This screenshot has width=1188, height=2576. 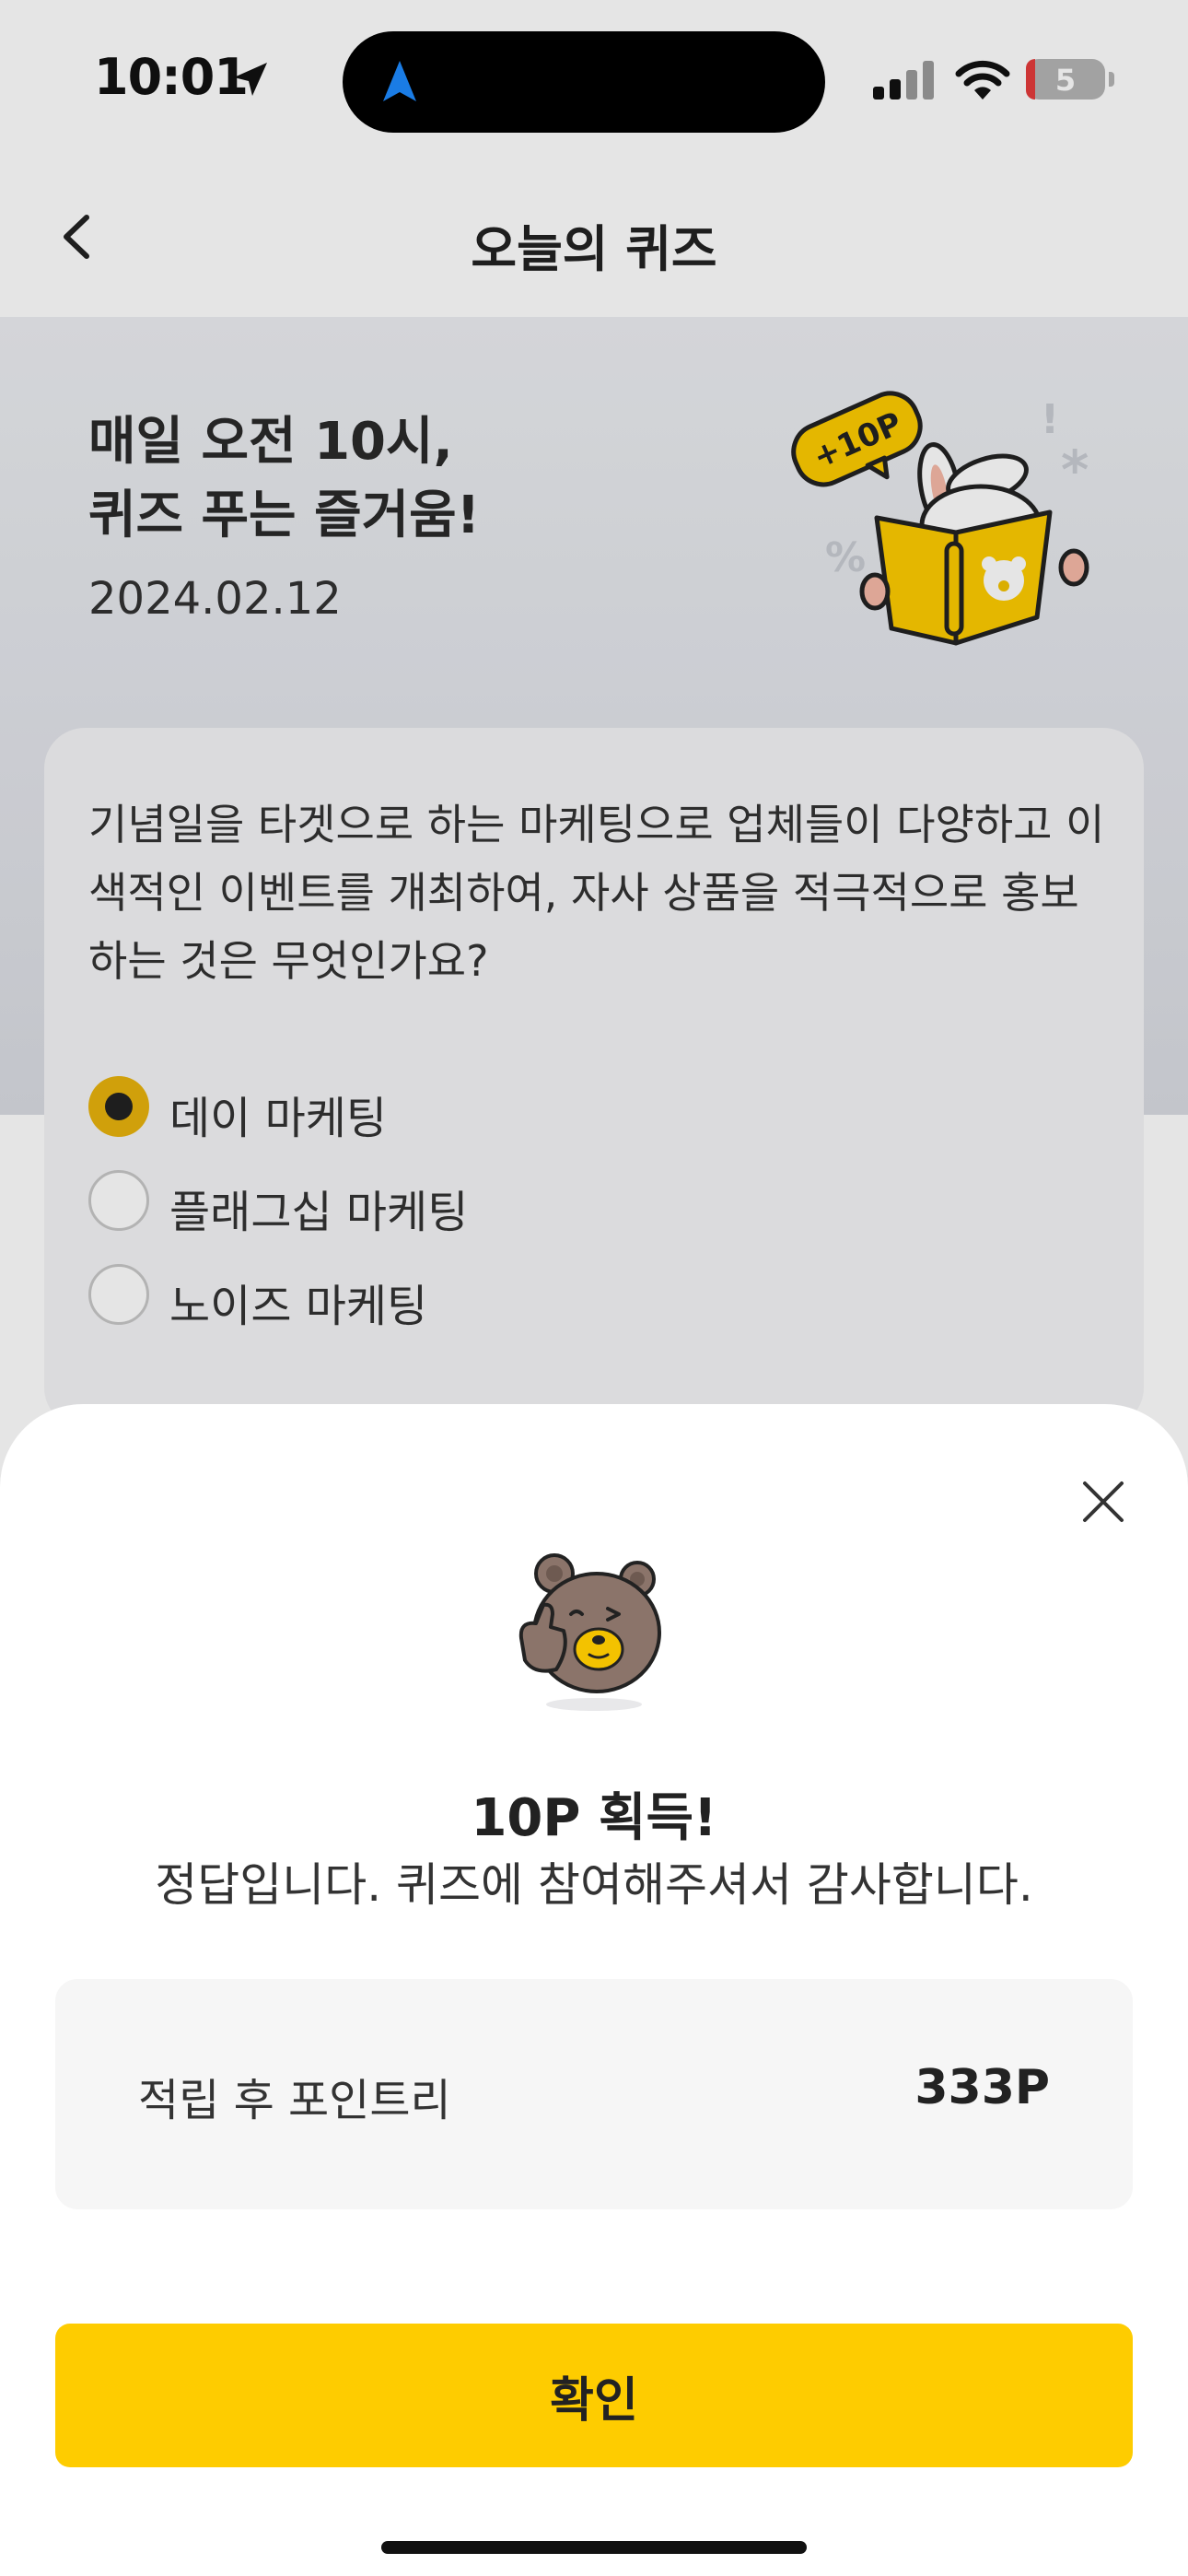 What do you see at coordinates (294, 2100) in the screenshot?
I see `points-label: 적립 후 포인트리` at bounding box center [294, 2100].